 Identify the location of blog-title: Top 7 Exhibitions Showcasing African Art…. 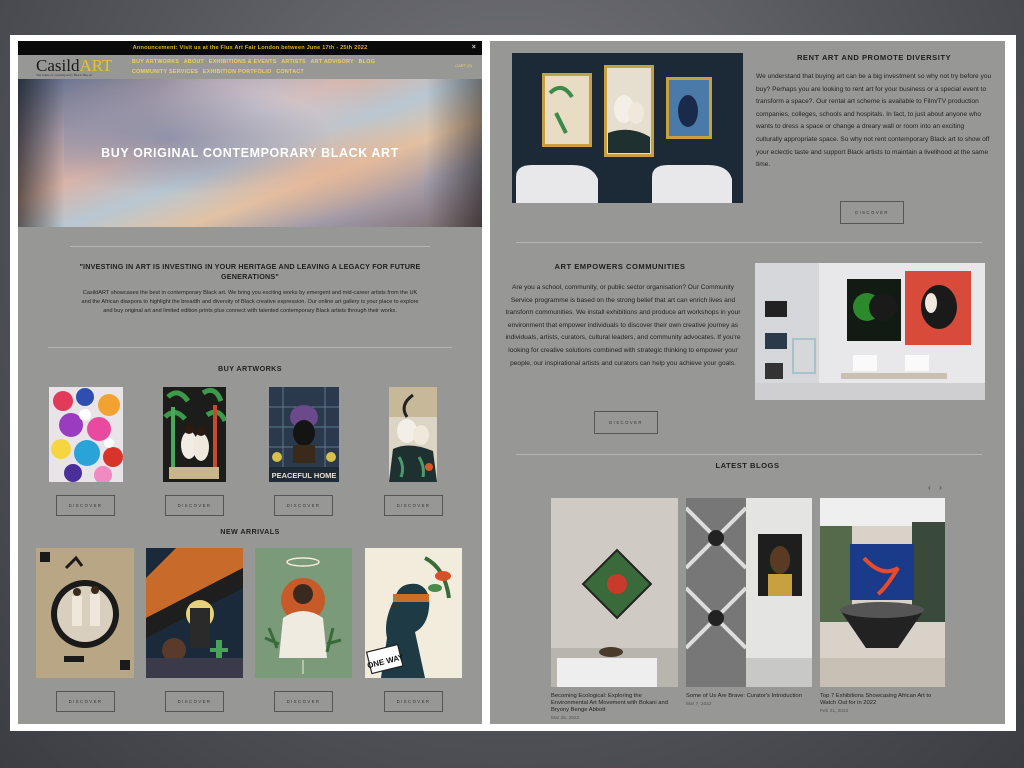
(882, 700).